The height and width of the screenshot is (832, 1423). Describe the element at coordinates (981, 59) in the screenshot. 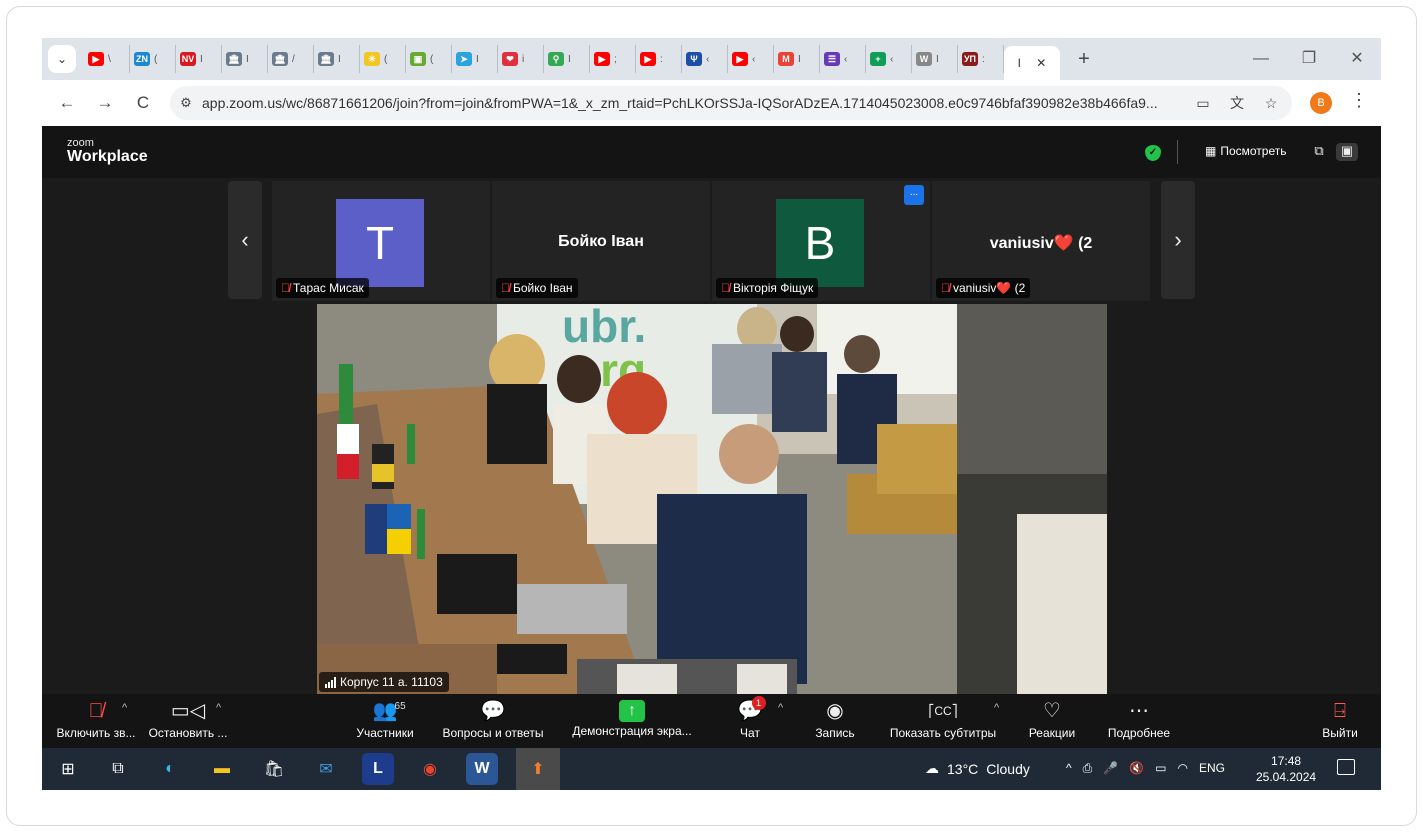

I see `browser-tab: УП:` at that location.